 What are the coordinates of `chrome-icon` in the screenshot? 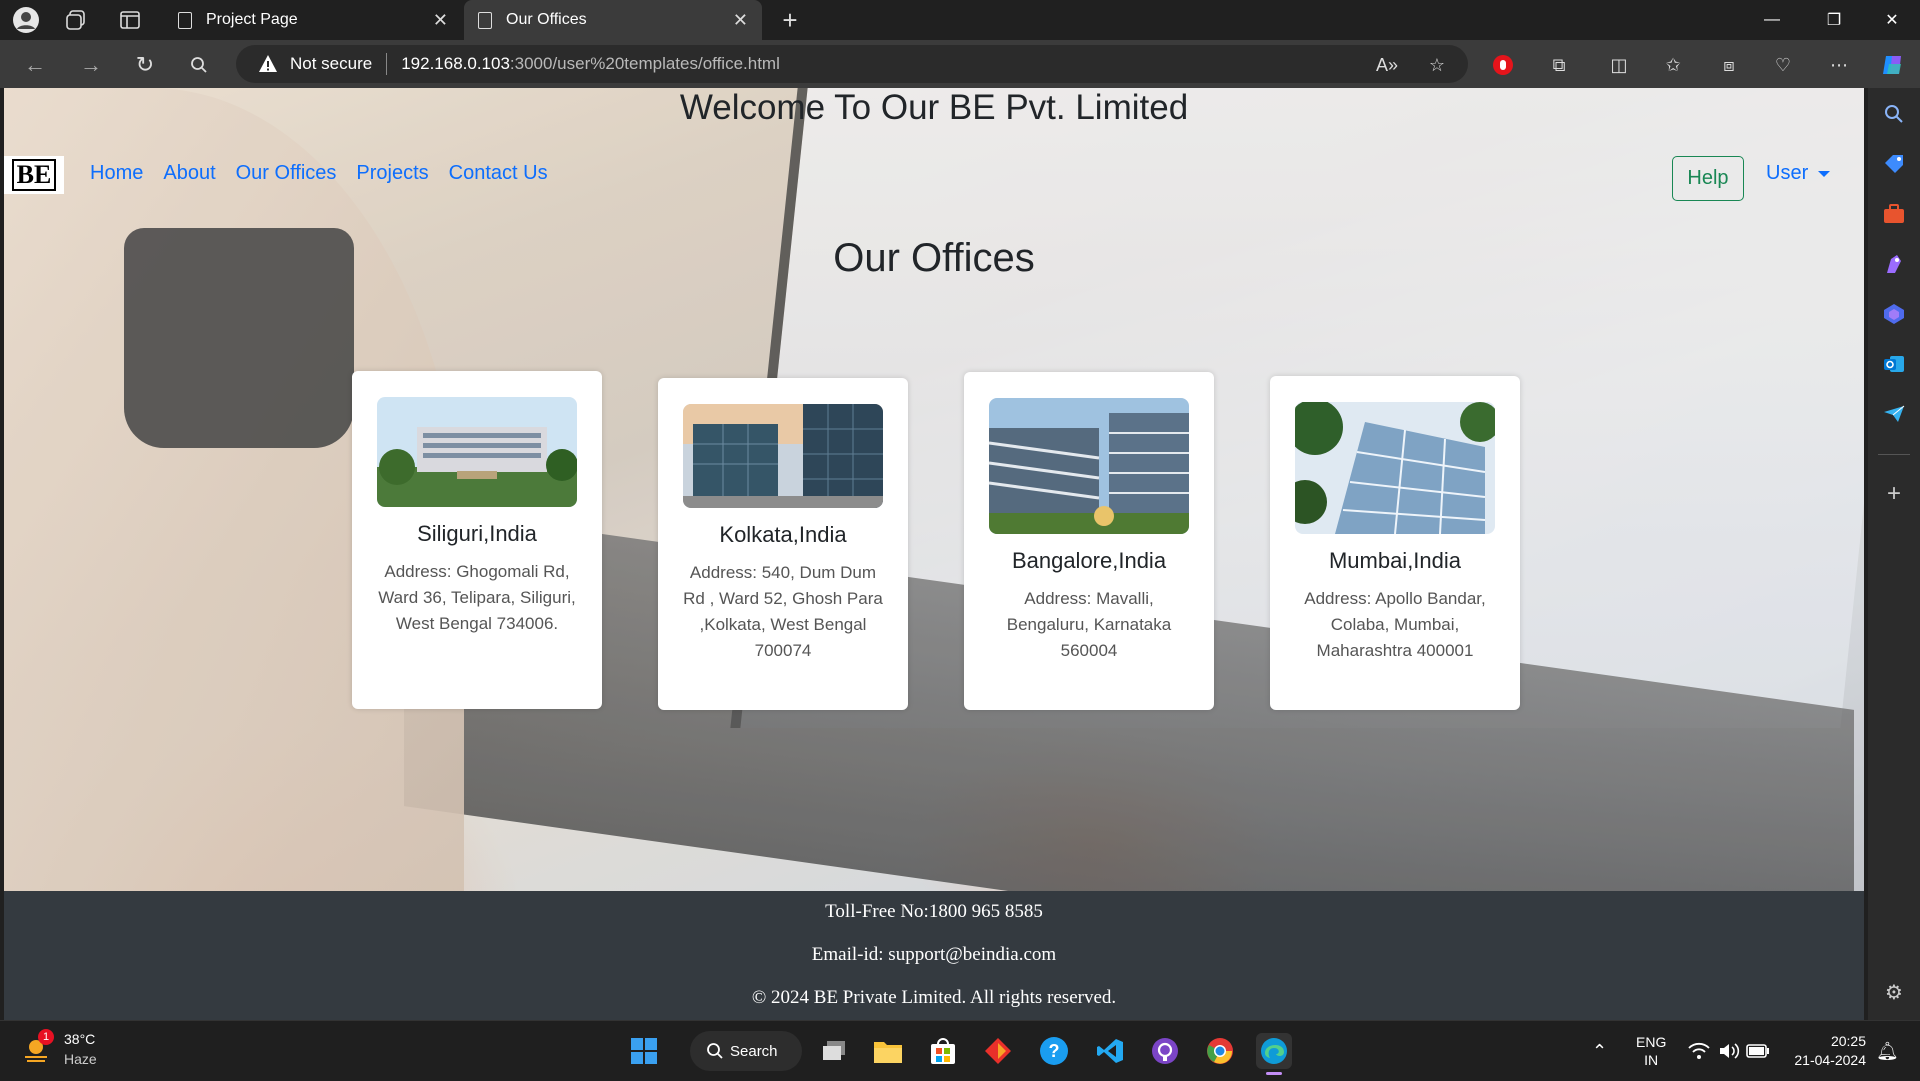 It's located at (1220, 1051).